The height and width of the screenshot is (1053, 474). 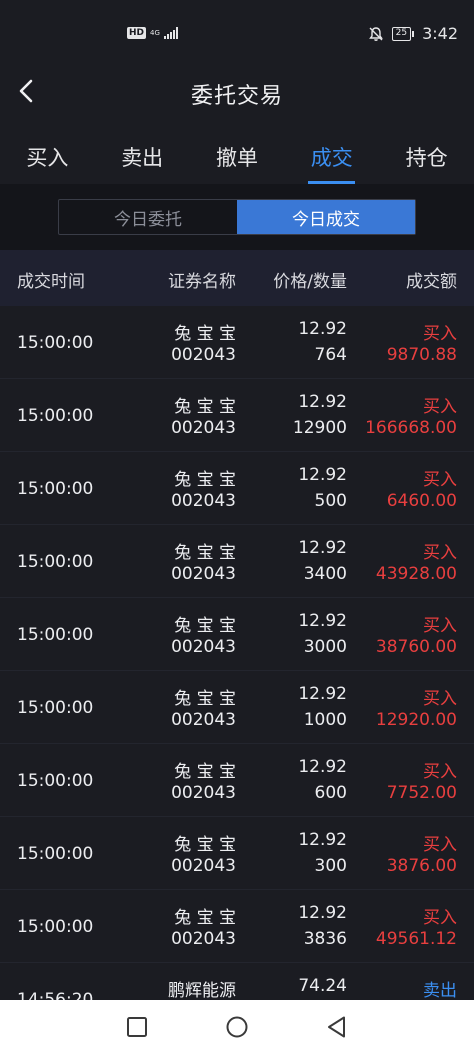 I want to click on circle-icon, so click(x=237, y=1027).